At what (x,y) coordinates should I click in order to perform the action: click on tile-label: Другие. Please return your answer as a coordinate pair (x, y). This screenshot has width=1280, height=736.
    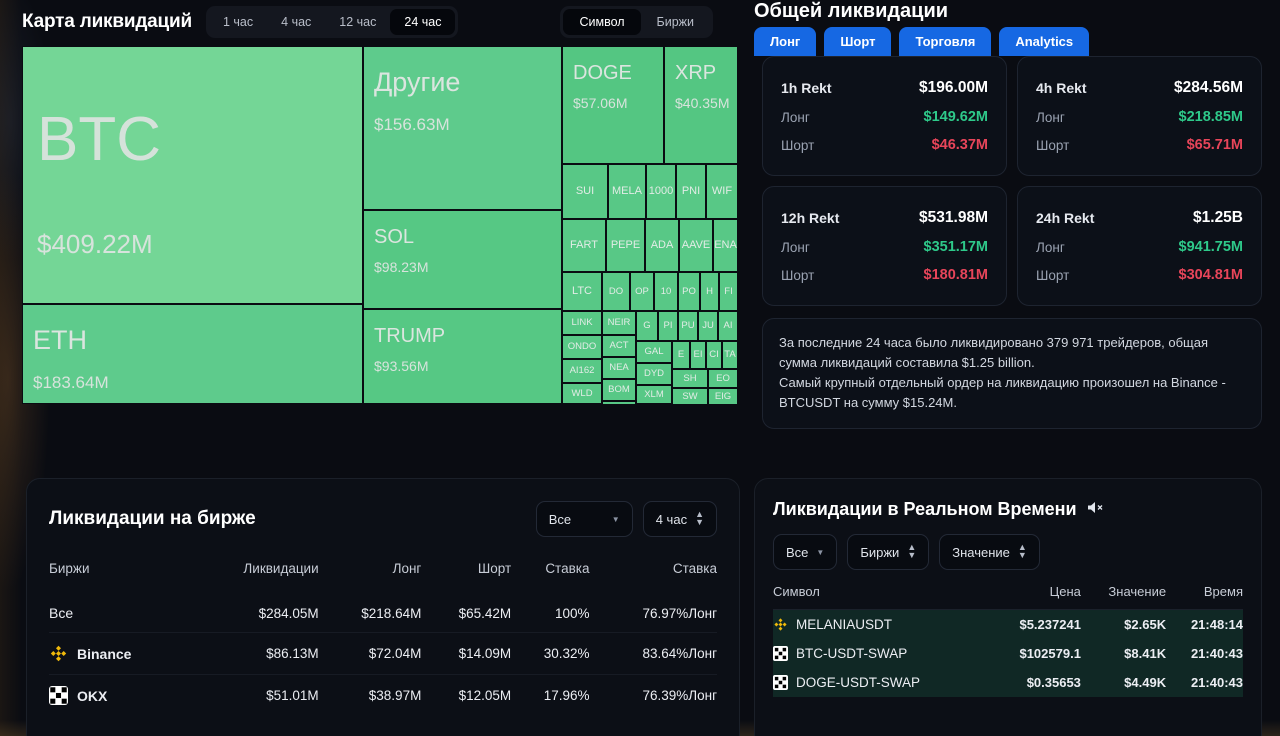
    Looking at the image, I should click on (417, 82).